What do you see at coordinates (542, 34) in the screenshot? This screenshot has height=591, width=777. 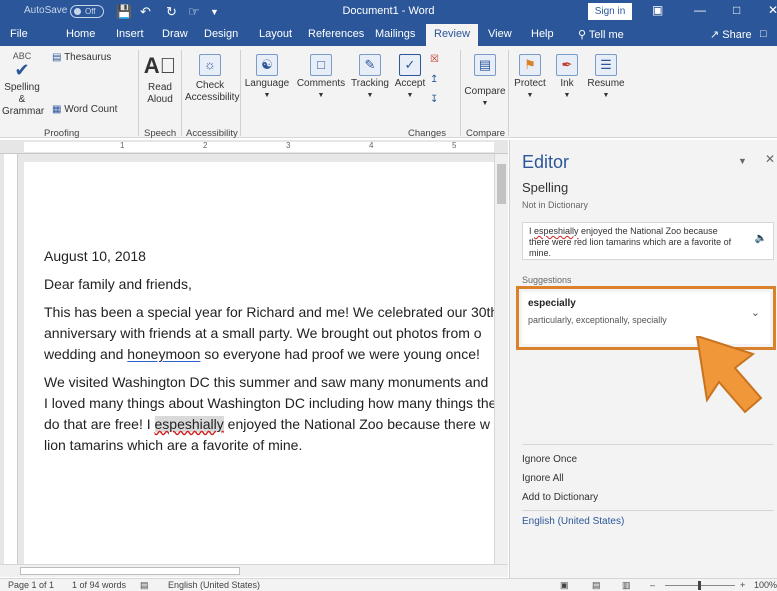 I see `tab-help: Help` at bounding box center [542, 34].